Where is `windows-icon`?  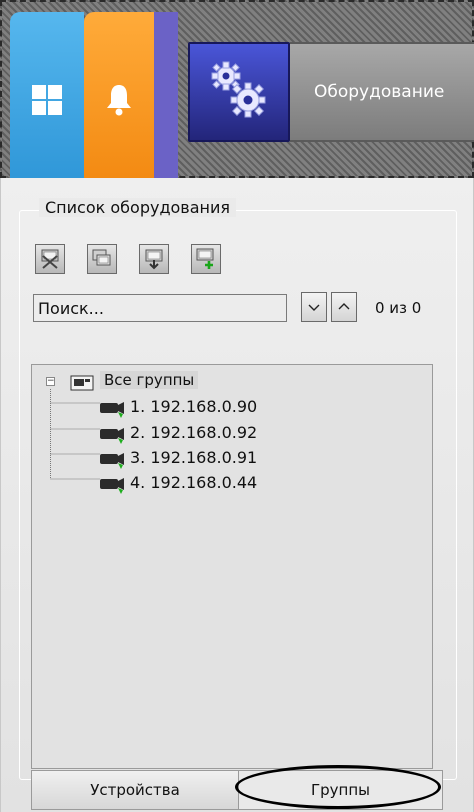
windows-icon is located at coordinates (47, 102).